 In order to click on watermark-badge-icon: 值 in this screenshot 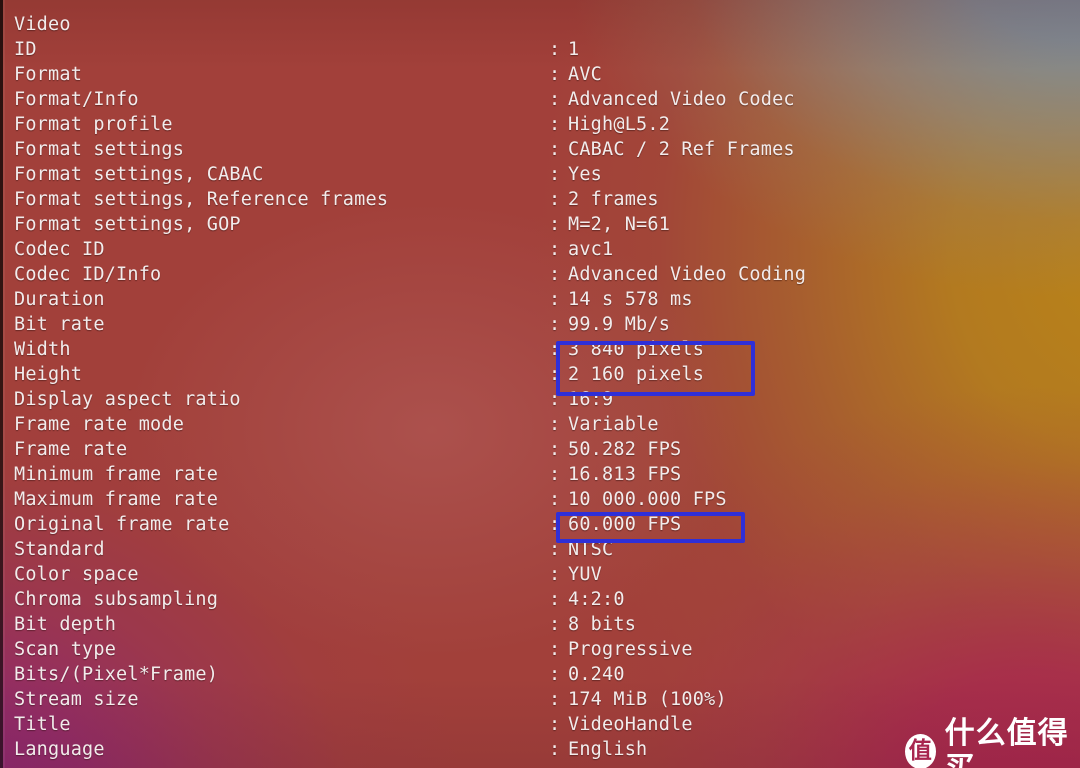, I will do `click(920, 750)`.